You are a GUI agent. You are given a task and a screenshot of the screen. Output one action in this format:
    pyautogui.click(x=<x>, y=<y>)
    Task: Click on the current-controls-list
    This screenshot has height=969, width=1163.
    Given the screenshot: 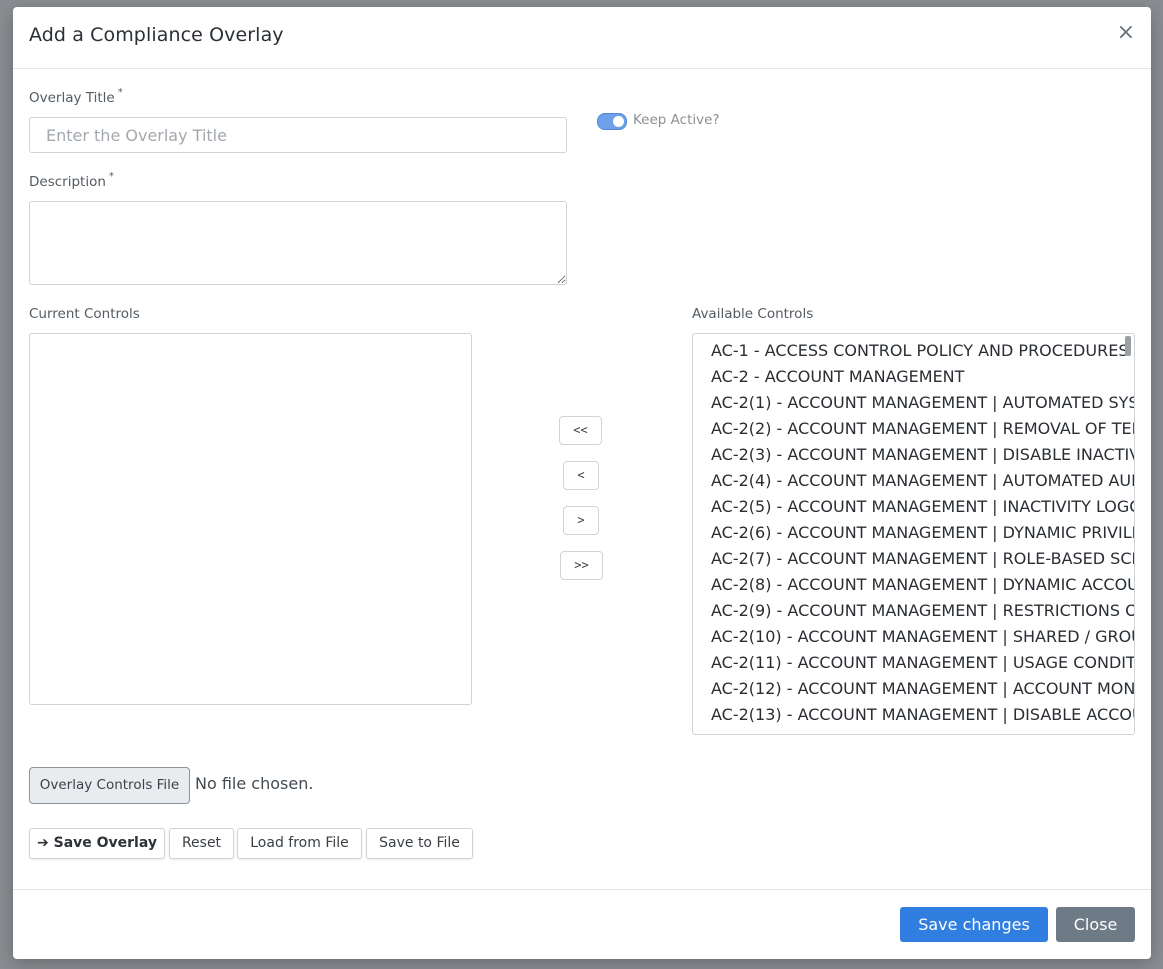 What is the action you would take?
    pyautogui.click(x=250, y=519)
    